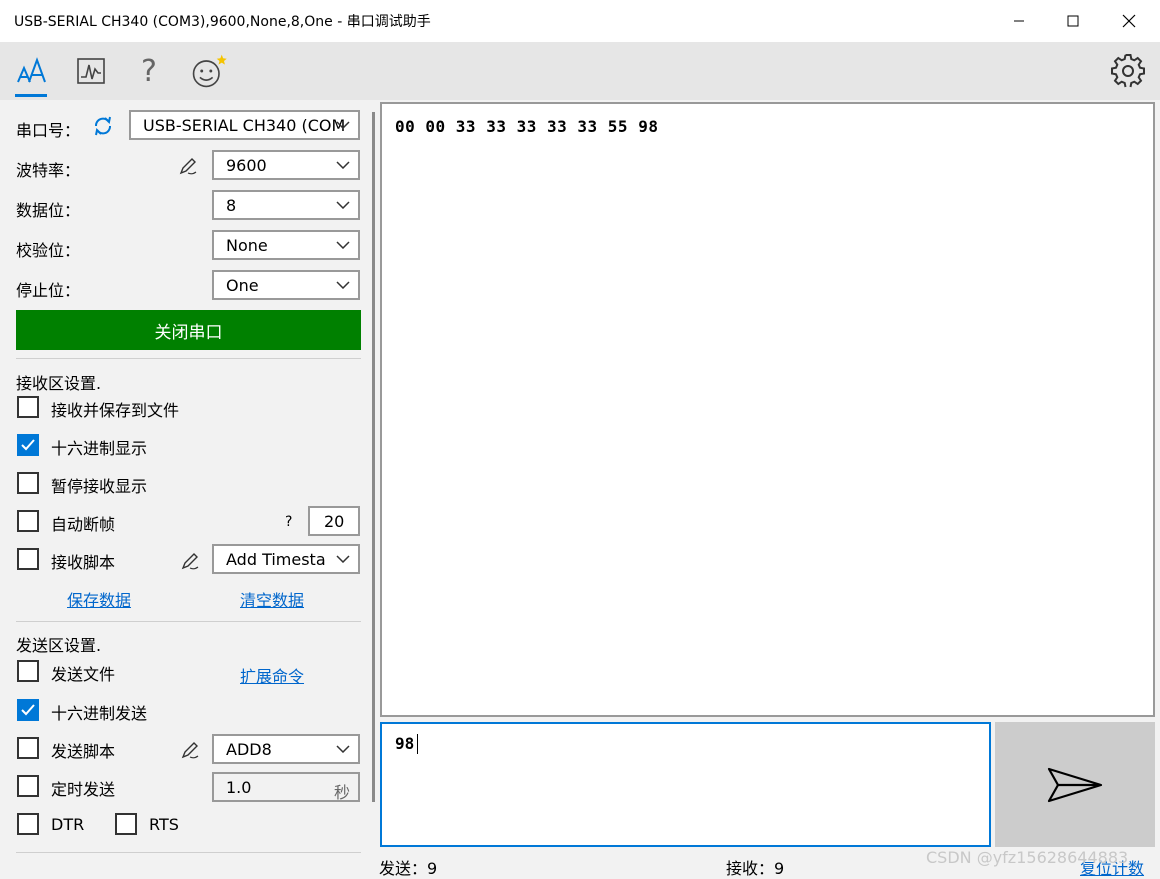  What do you see at coordinates (286, 749) in the screenshot?
I see `send-script-select: ADD8` at bounding box center [286, 749].